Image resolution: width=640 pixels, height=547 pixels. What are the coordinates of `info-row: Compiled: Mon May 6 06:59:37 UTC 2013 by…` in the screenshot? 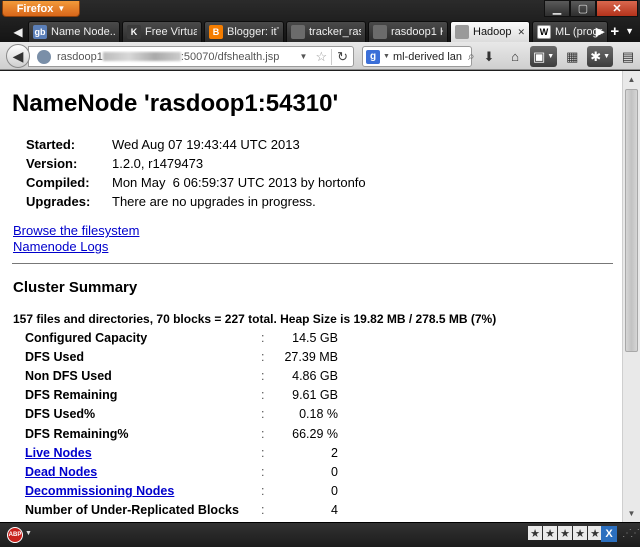 It's located at (196, 182).